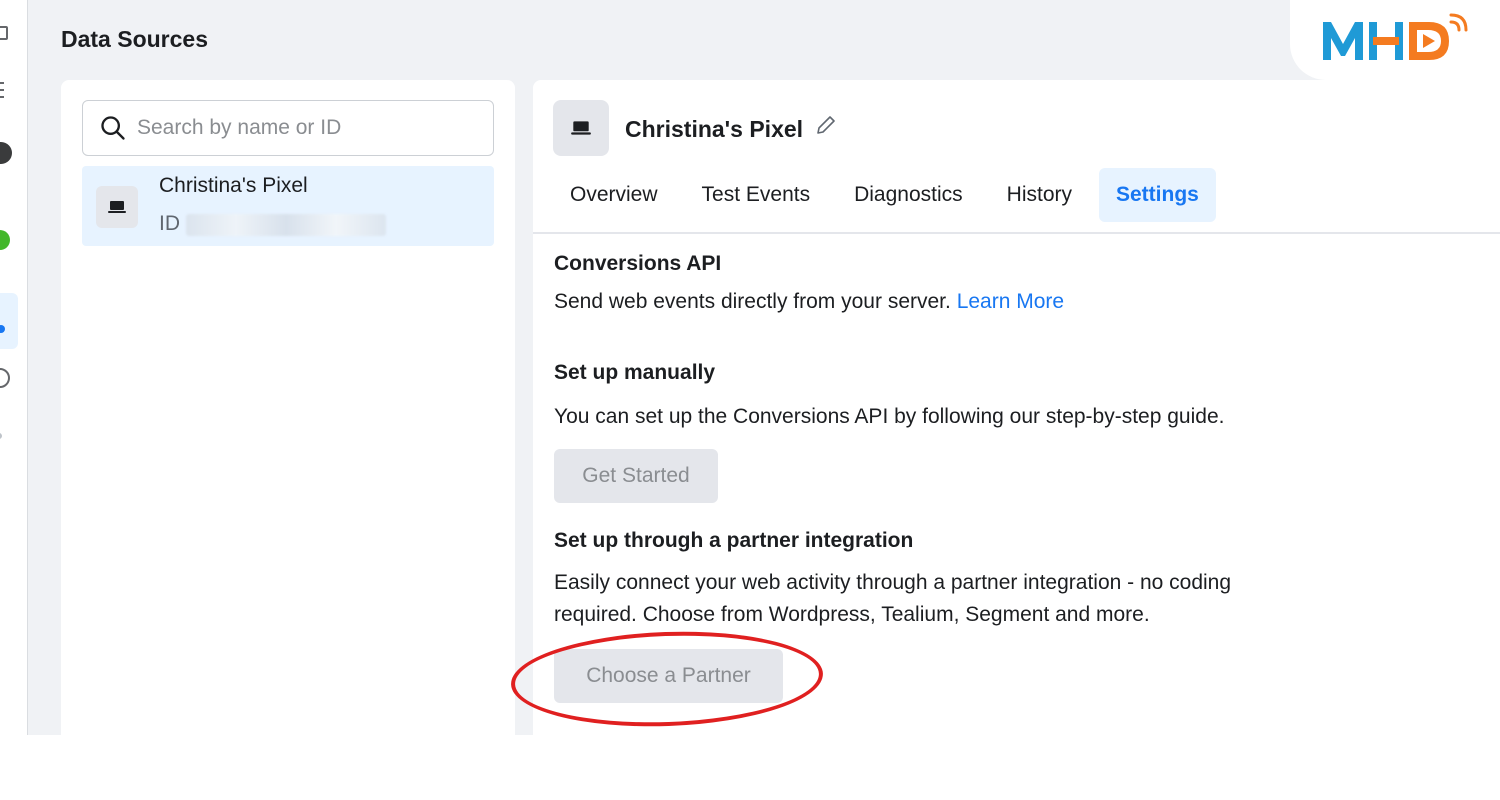  What do you see at coordinates (635, 372) in the screenshot?
I see `manual-setup-heading: Set up manually` at bounding box center [635, 372].